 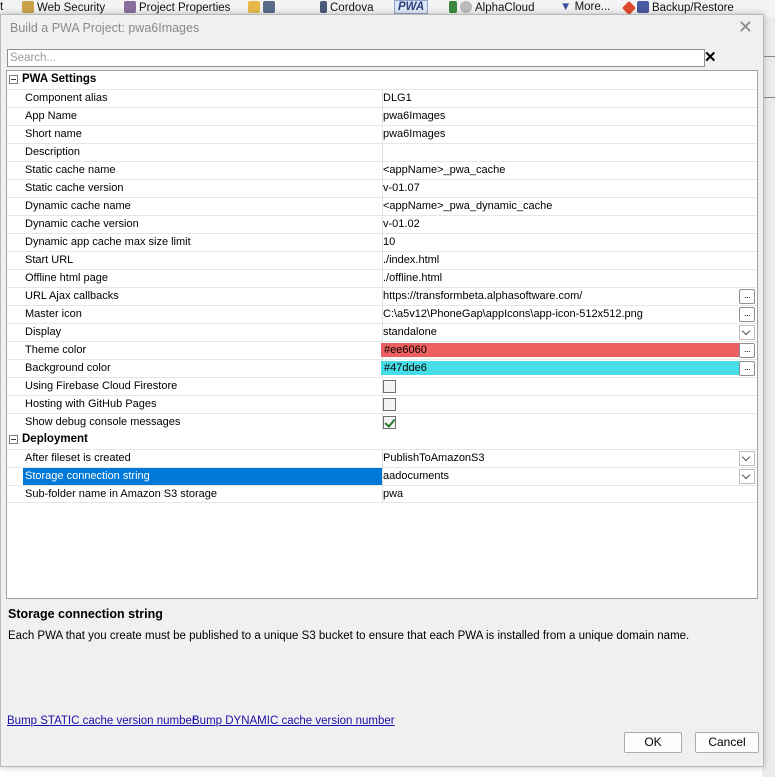 What do you see at coordinates (727, 742) in the screenshot?
I see `cancel-button: Cancel` at bounding box center [727, 742].